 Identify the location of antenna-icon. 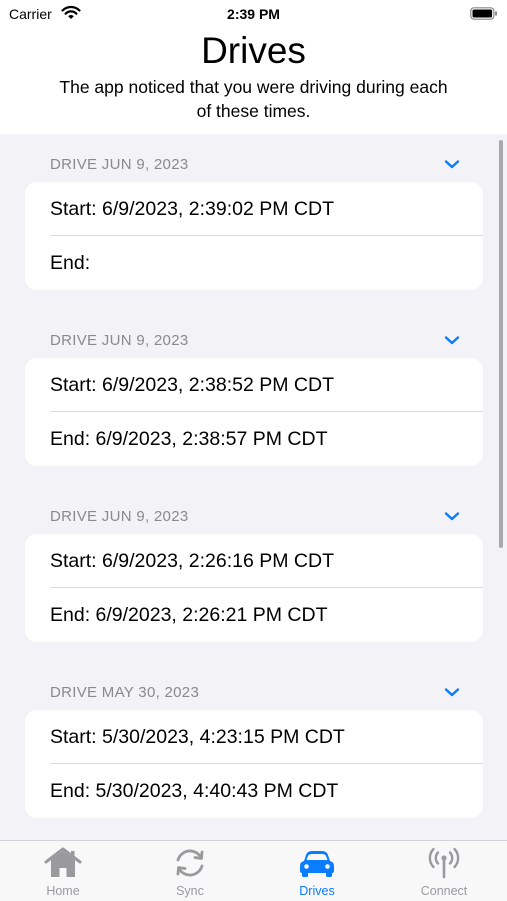
(444, 863).